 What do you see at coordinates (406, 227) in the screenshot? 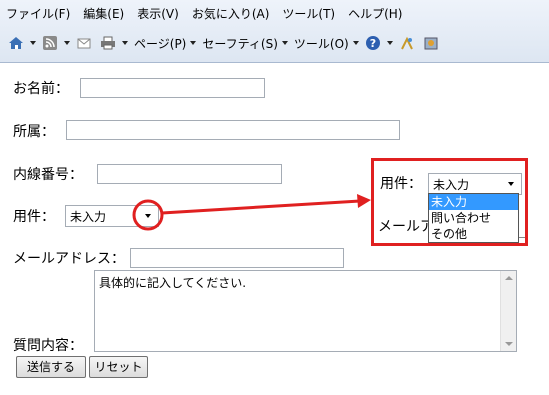
I see `callout-email-label: メールア` at bounding box center [406, 227].